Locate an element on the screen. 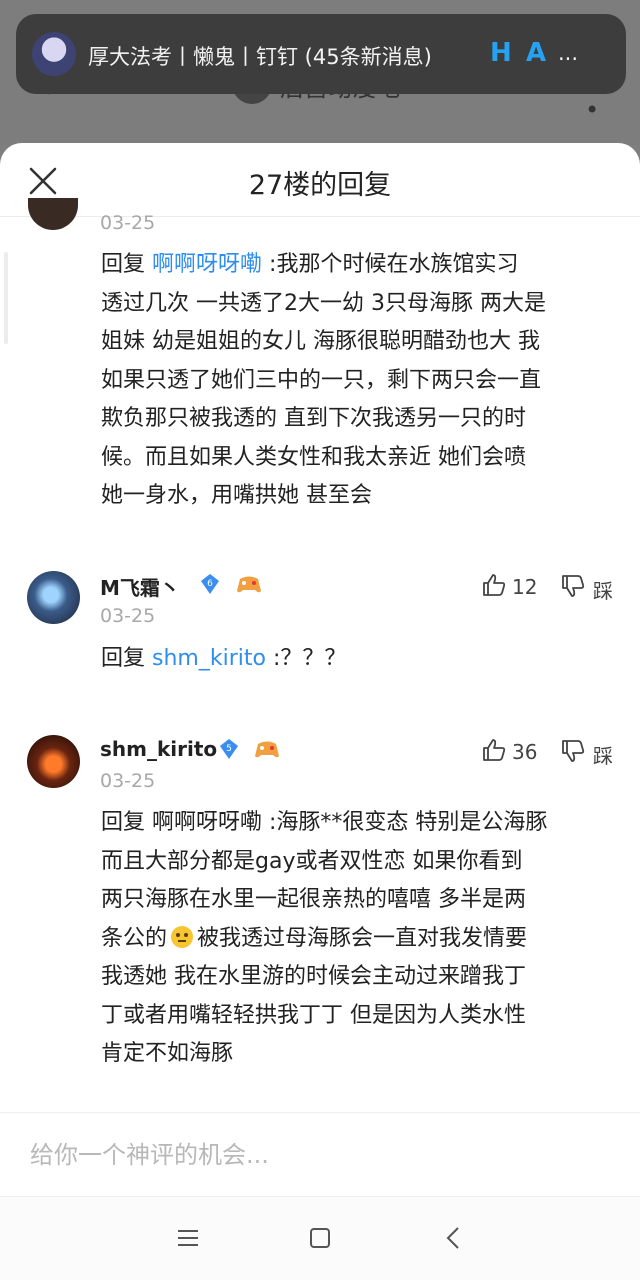 This screenshot has height=1280, width=640. comment-text-fragment: 条公的 is located at coordinates (134, 938).